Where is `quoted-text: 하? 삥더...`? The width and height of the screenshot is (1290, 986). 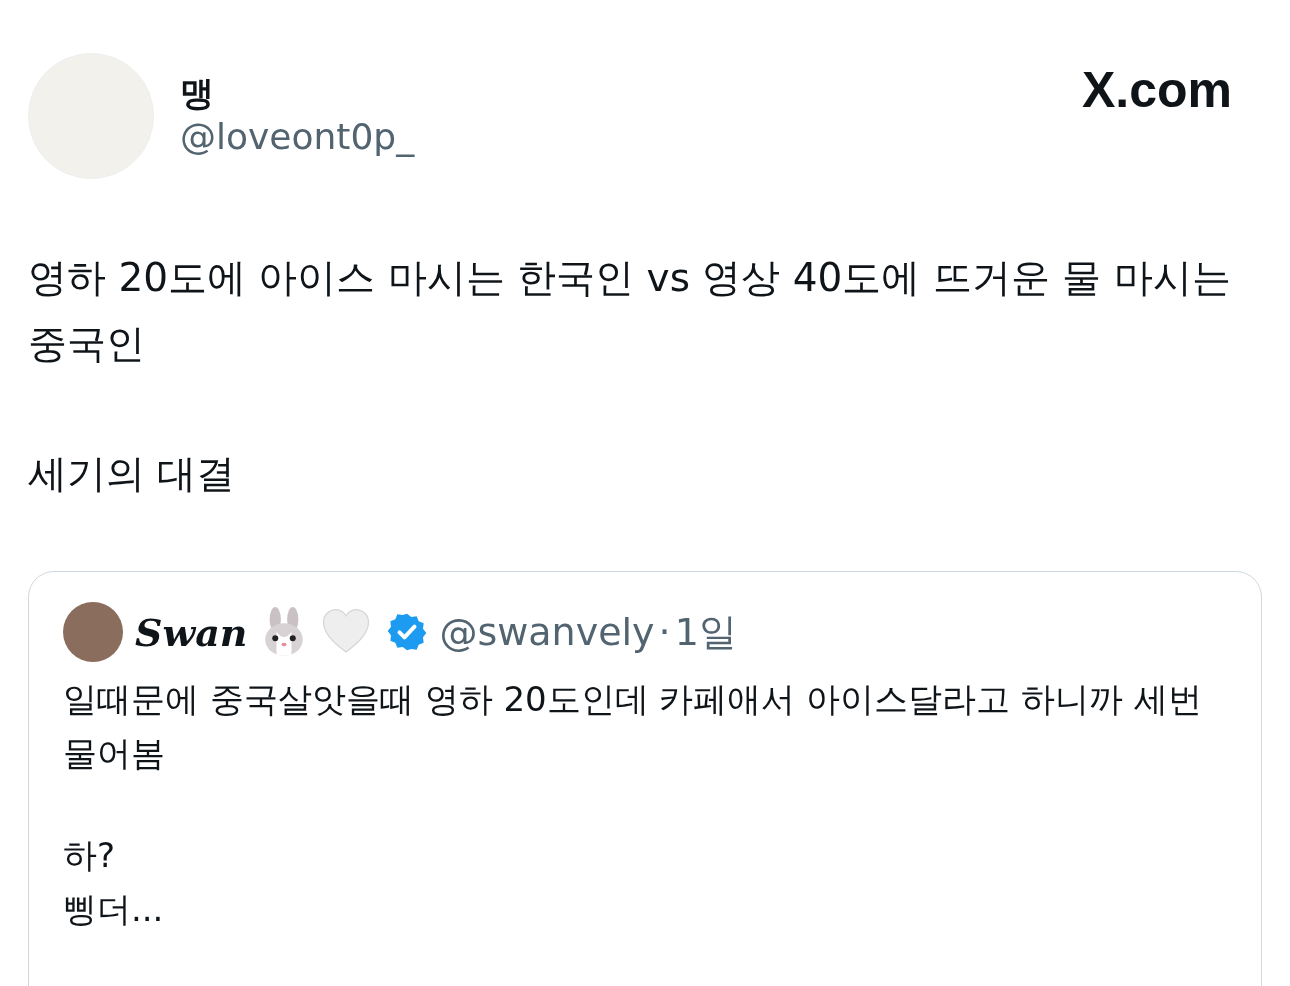 quoted-text: 하? 삥더... is located at coordinates (114, 882).